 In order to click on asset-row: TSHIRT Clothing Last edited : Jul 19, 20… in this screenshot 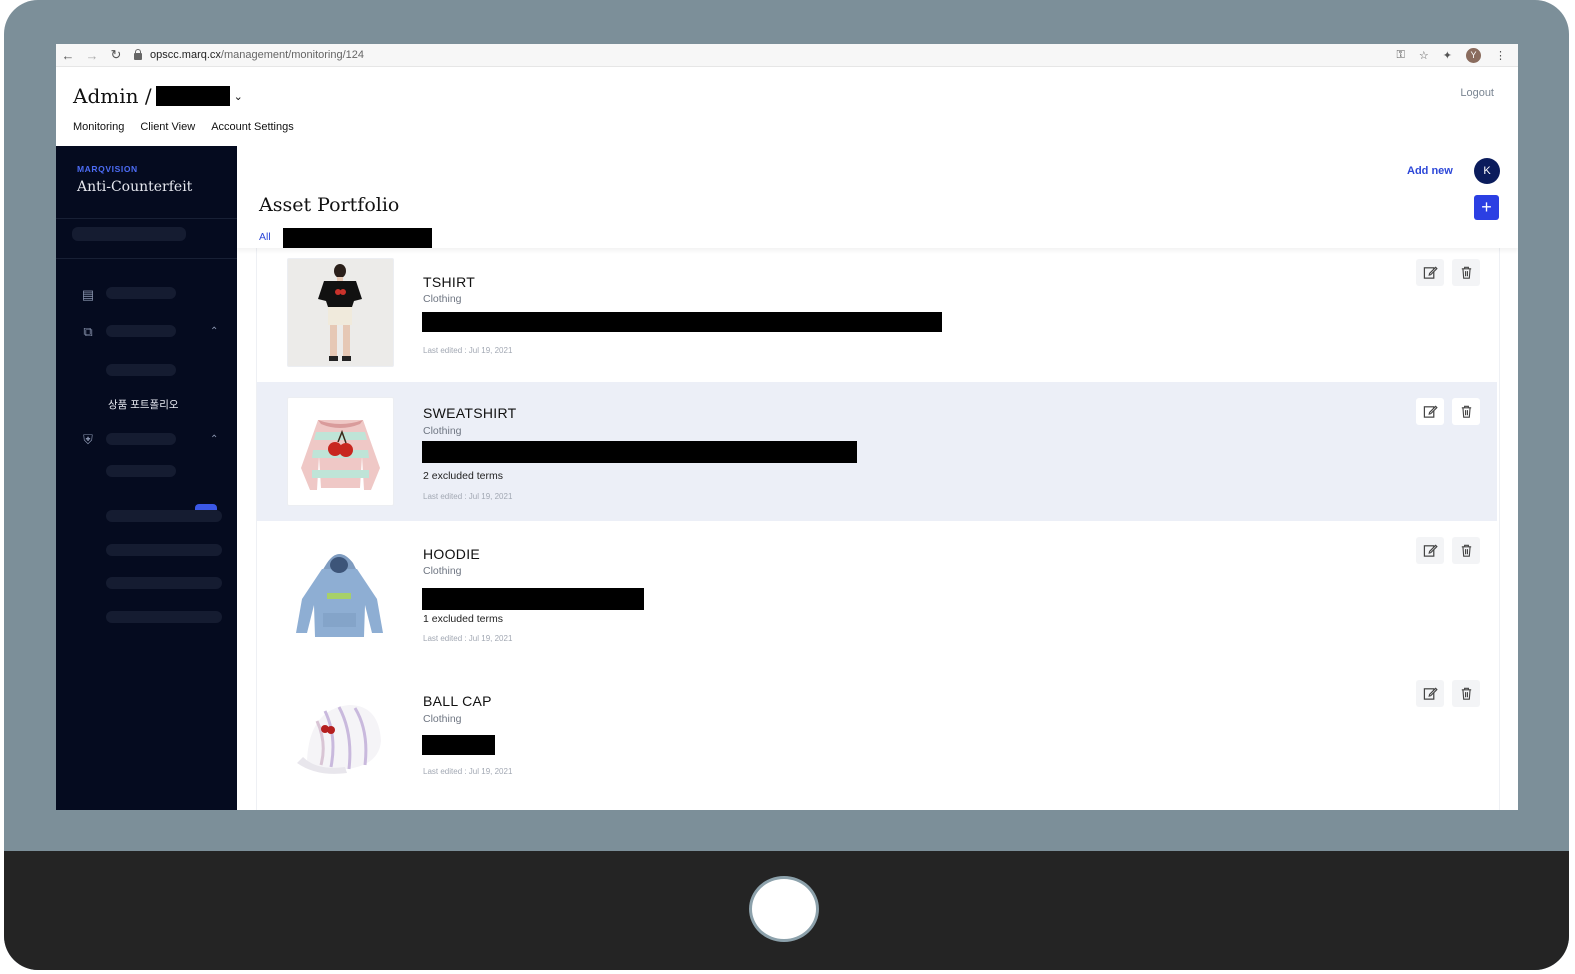, I will do `click(877, 315)`.